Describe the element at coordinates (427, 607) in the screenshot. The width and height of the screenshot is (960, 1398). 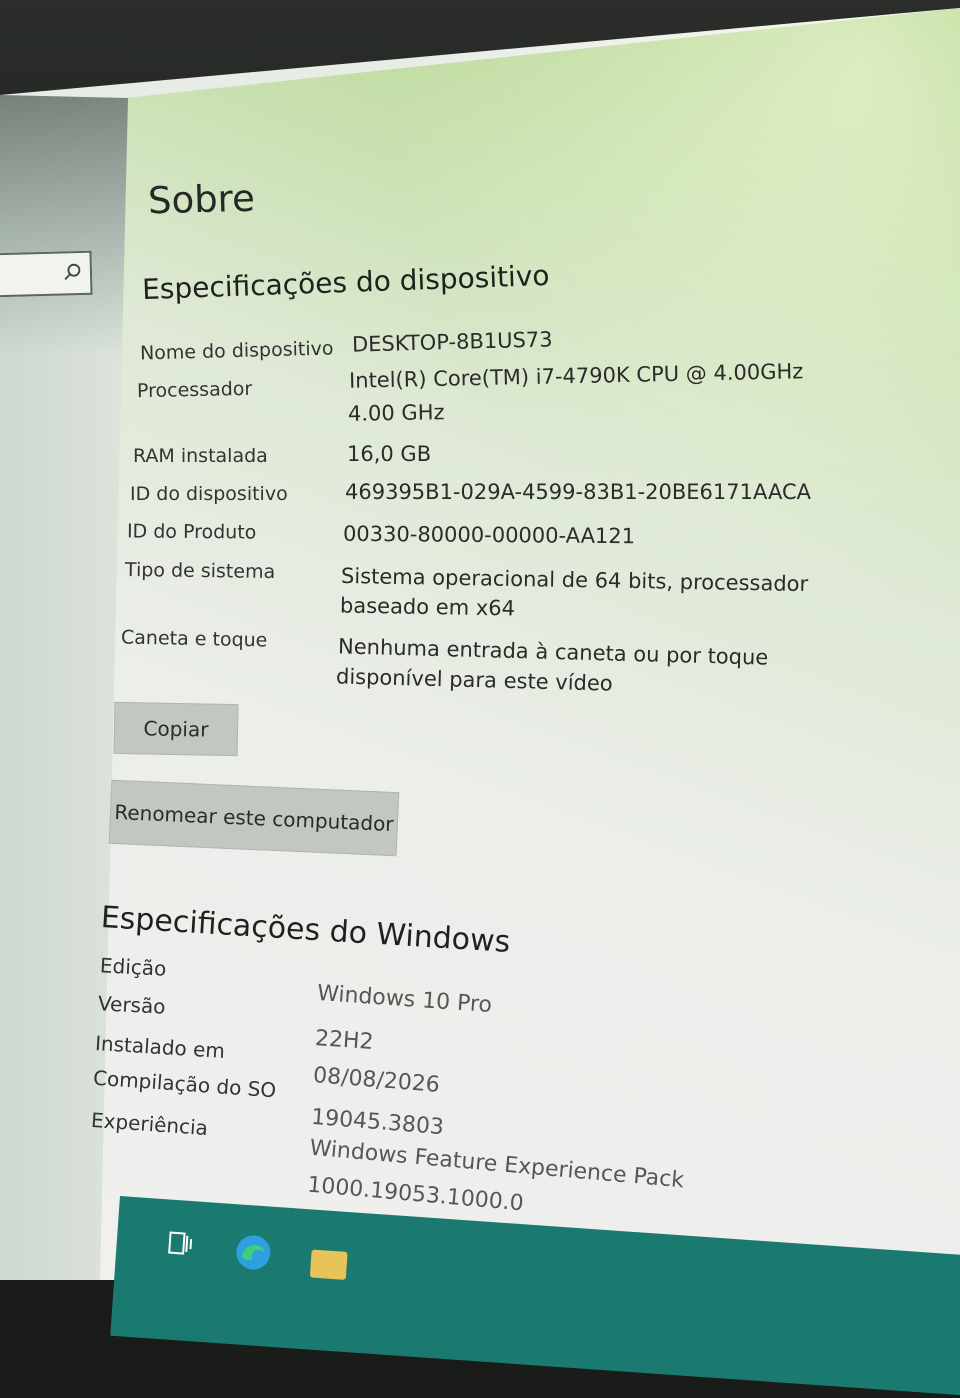
I see `spec-value-system-type-2: baseado em x64` at that location.